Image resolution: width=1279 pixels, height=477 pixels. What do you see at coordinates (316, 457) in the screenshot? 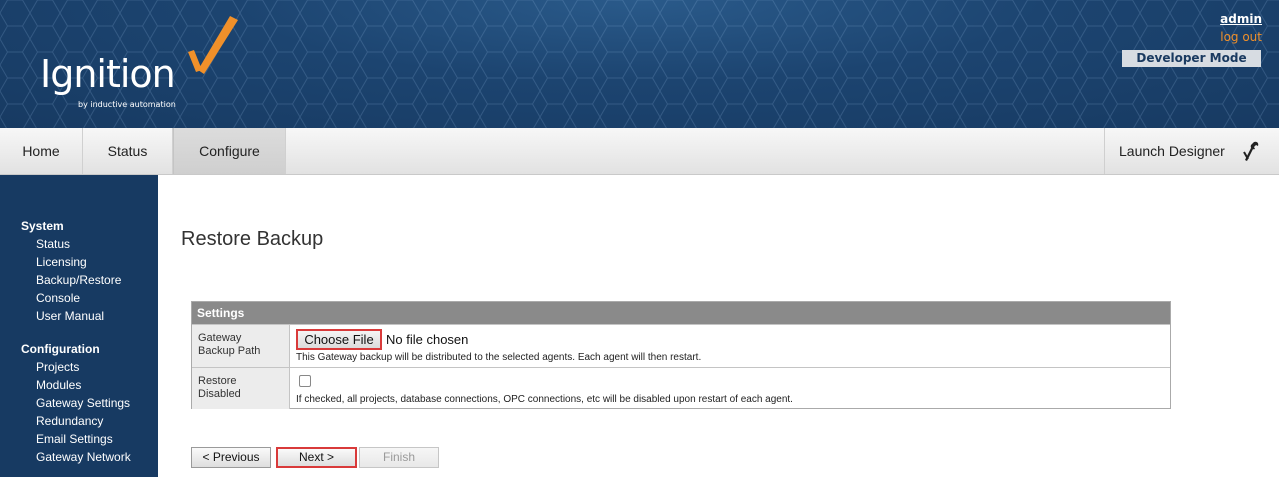
I see `next-button: Next >` at bounding box center [316, 457].